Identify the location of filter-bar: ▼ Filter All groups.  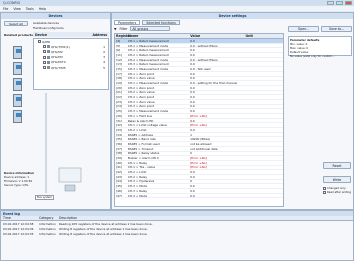
(199, 28).